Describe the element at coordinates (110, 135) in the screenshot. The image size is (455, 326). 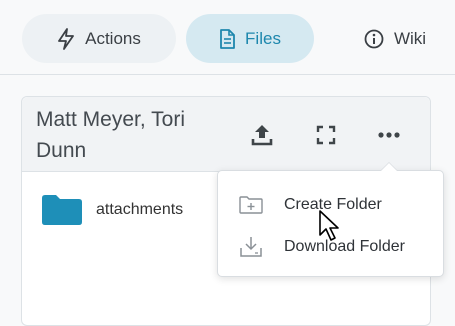
I see `panel-title: Matt Meyer, Tori Dunn` at that location.